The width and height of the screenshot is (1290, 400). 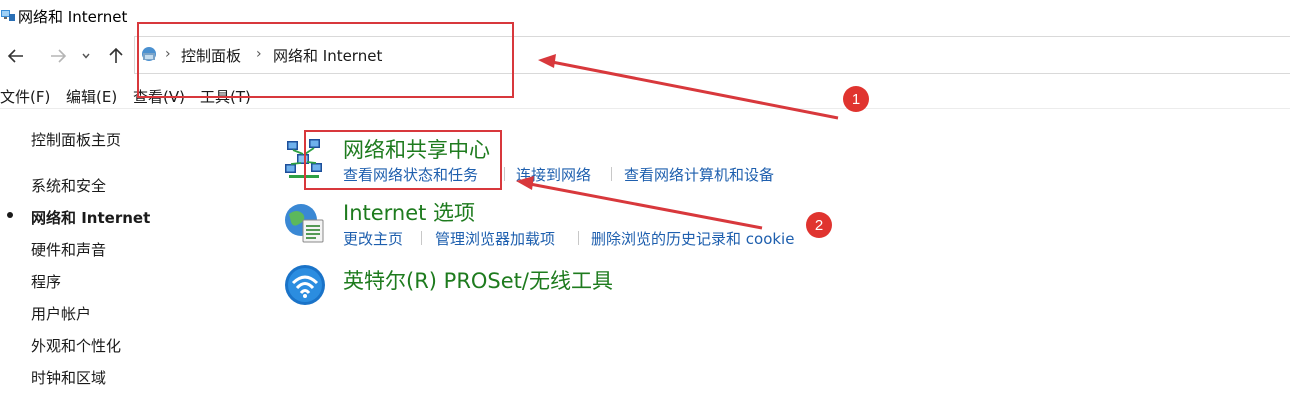 What do you see at coordinates (68, 377) in the screenshot?
I see `sidebar-item-clock-region: 时钟和区域` at bounding box center [68, 377].